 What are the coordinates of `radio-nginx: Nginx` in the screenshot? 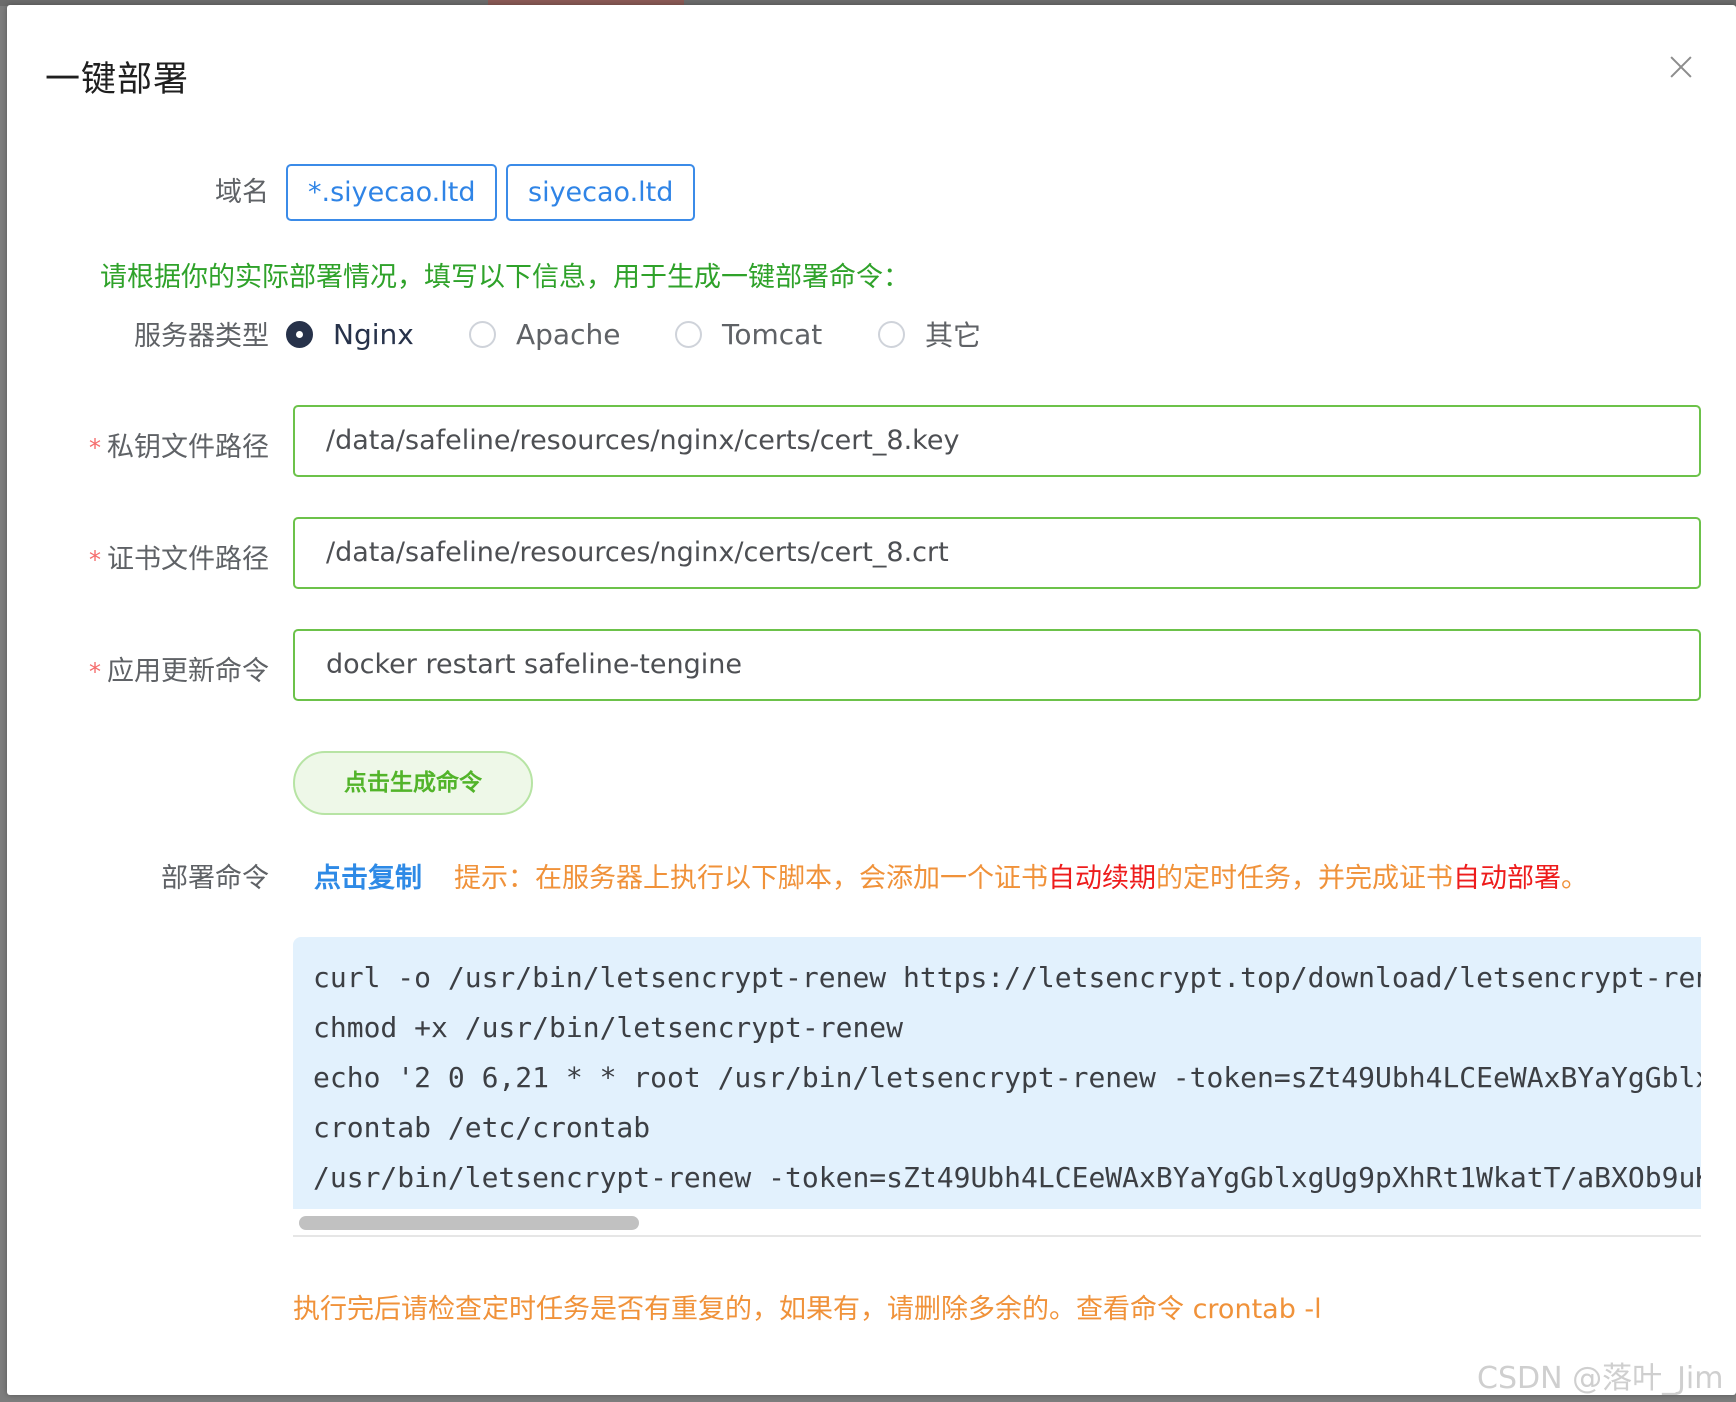 It's located at (350, 334).